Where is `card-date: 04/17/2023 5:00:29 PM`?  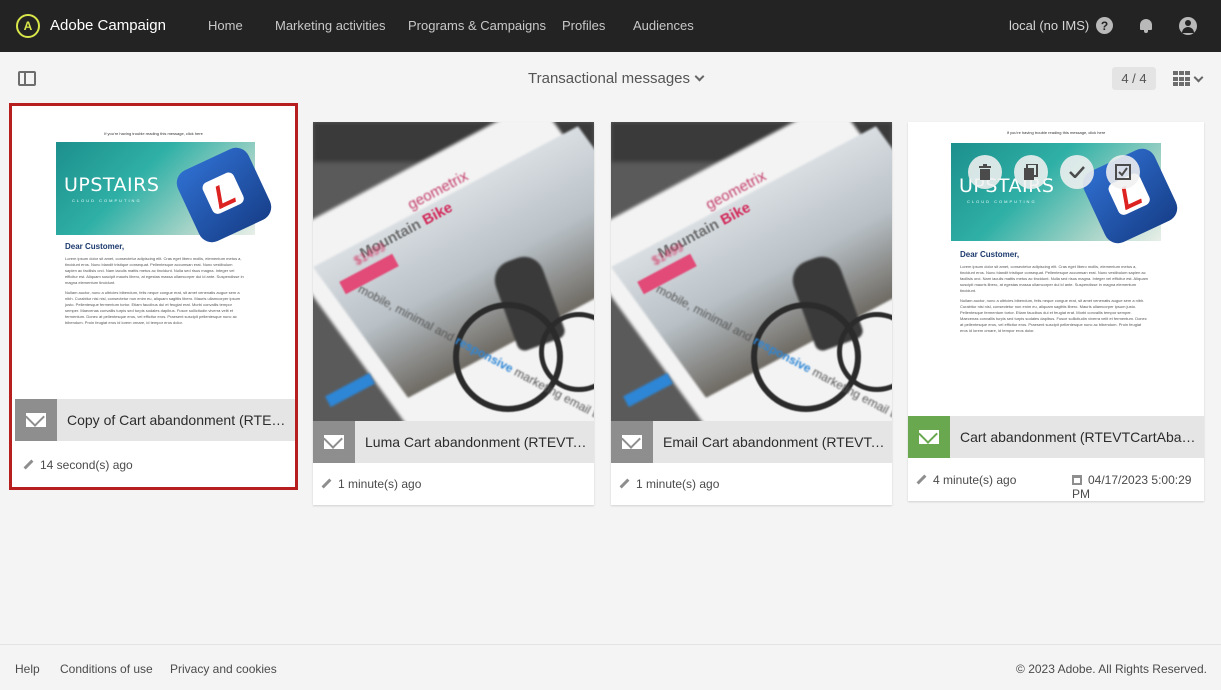
card-date: 04/17/2023 5:00:29 PM is located at coordinates (1138, 487).